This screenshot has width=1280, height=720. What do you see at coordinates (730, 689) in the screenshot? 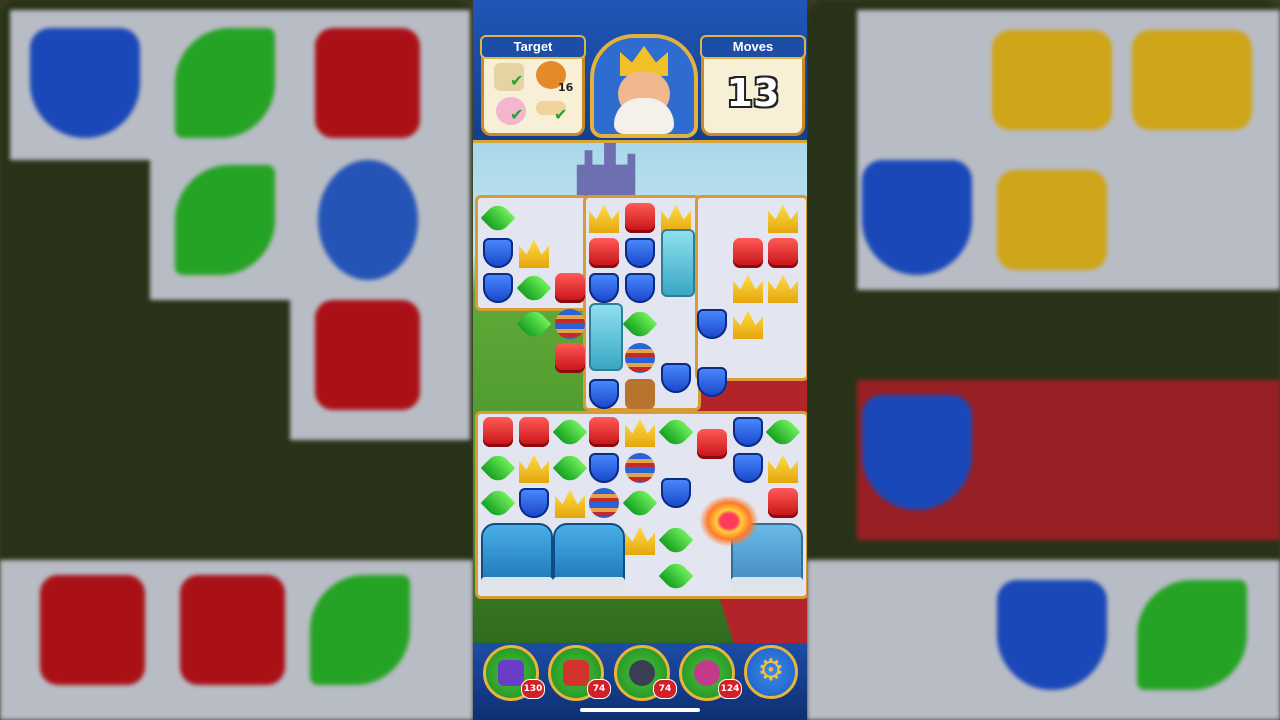
I see `jester-booster-count: 124` at bounding box center [730, 689].